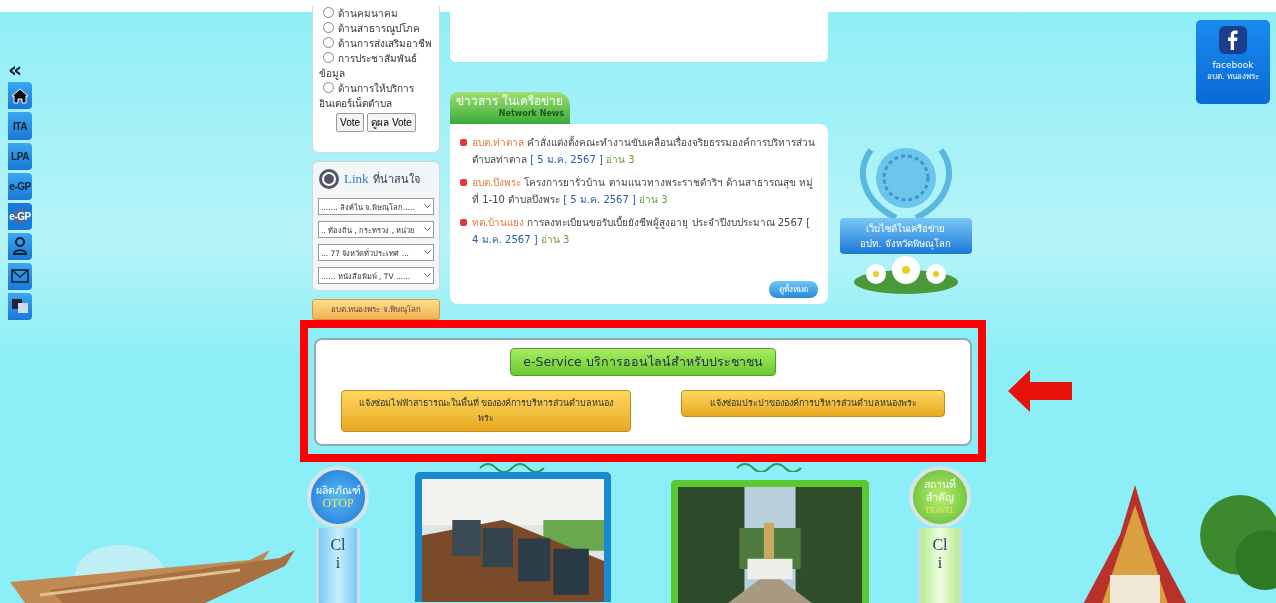 The height and width of the screenshot is (603, 1276). What do you see at coordinates (338, 534) in the screenshot?
I see `otop-badge: ผลิตภัณฑ์ OTOP Cli` at bounding box center [338, 534].